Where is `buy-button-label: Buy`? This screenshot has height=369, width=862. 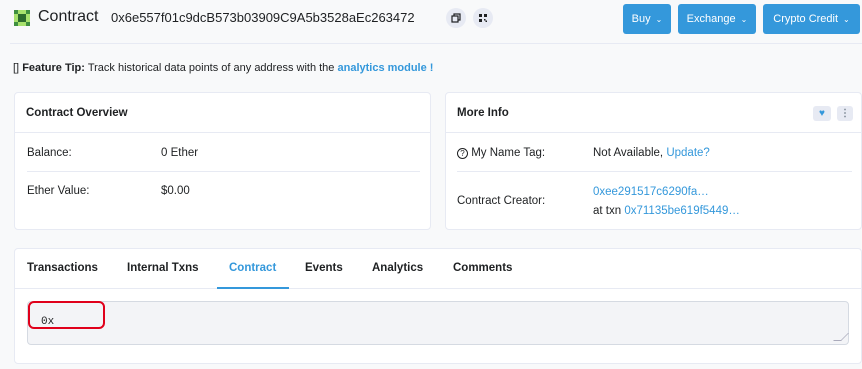 buy-button-label: Buy is located at coordinates (641, 19).